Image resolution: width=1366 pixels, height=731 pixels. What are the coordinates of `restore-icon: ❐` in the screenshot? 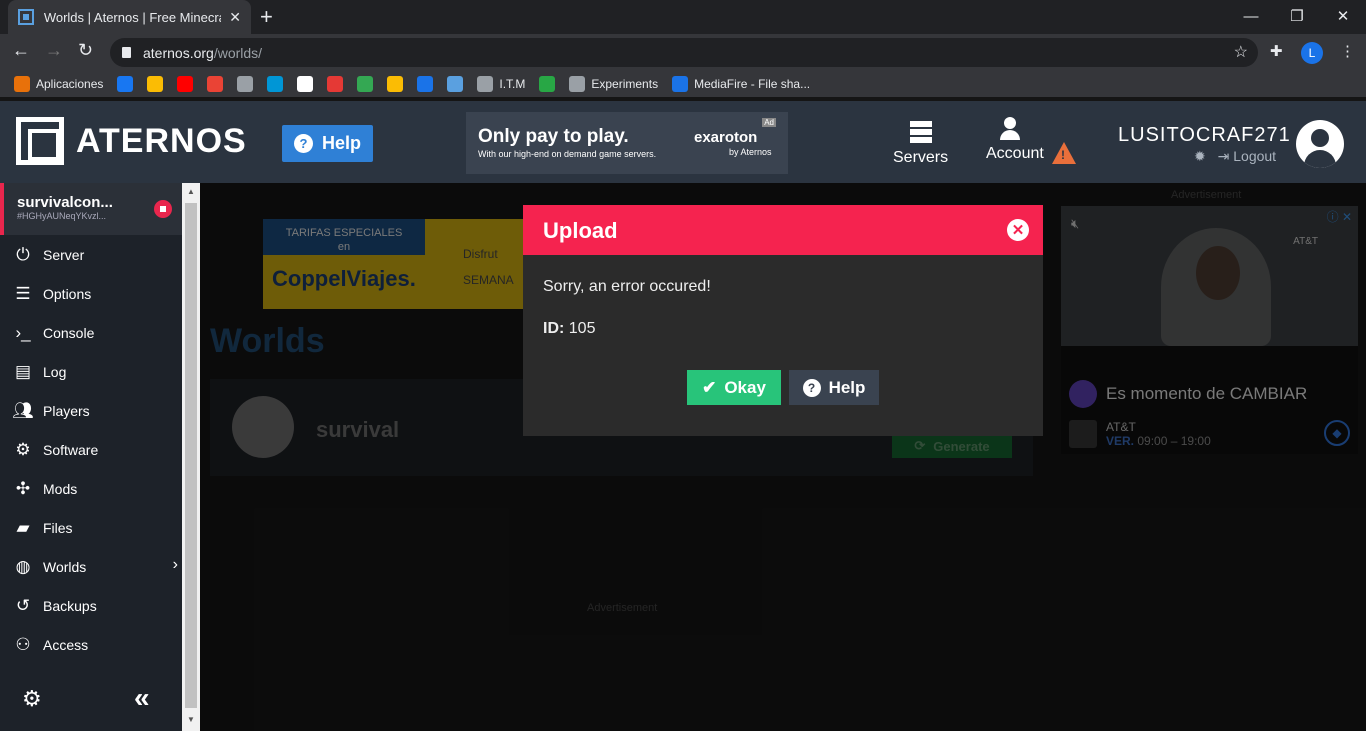 It's located at (1297, 16).